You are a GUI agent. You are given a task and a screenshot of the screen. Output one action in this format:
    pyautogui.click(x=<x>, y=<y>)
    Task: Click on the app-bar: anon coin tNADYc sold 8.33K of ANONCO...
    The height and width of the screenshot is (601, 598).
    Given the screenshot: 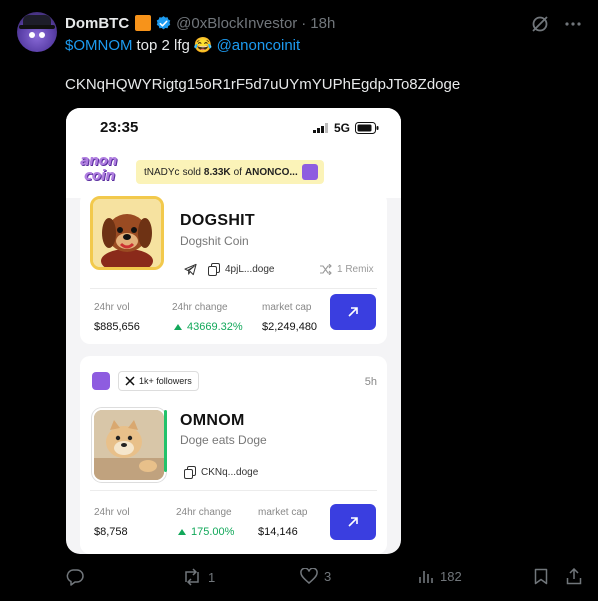 What is the action you would take?
    pyautogui.click(x=233, y=173)
    